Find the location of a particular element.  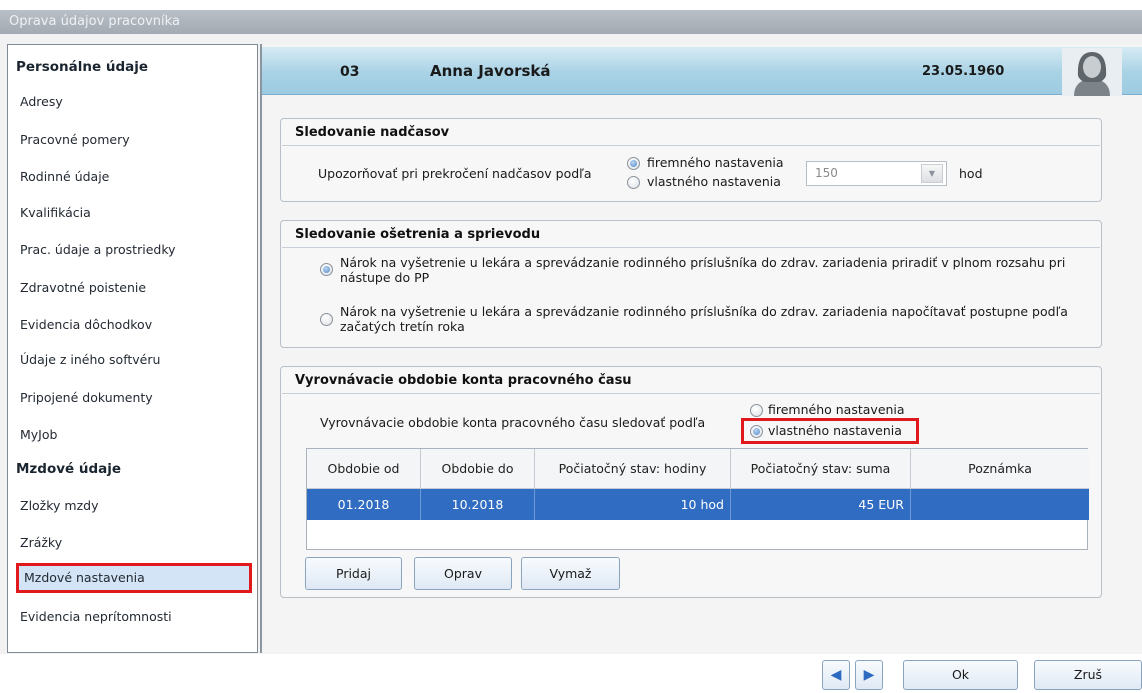

overtime-option-company: firemného nastavenia is located at coordinates (715, 162).